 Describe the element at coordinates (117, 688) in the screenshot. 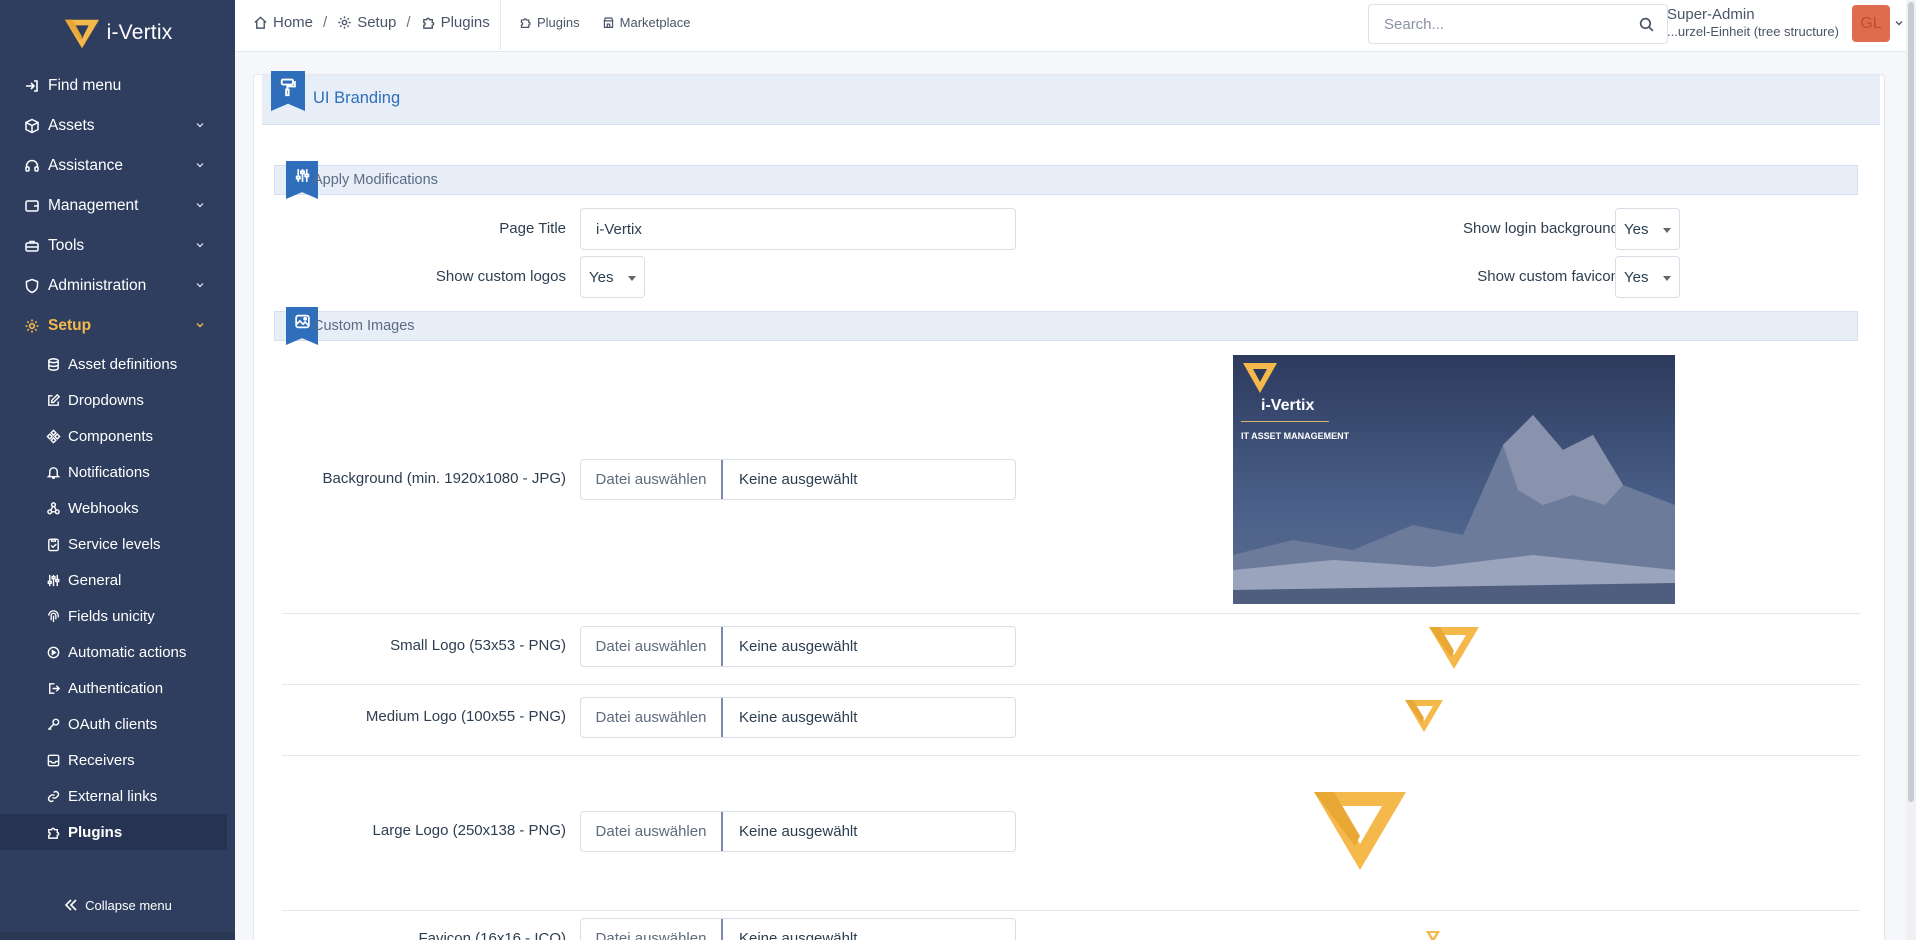

I see `sidebar-item-authentication: Authentication` at that location.